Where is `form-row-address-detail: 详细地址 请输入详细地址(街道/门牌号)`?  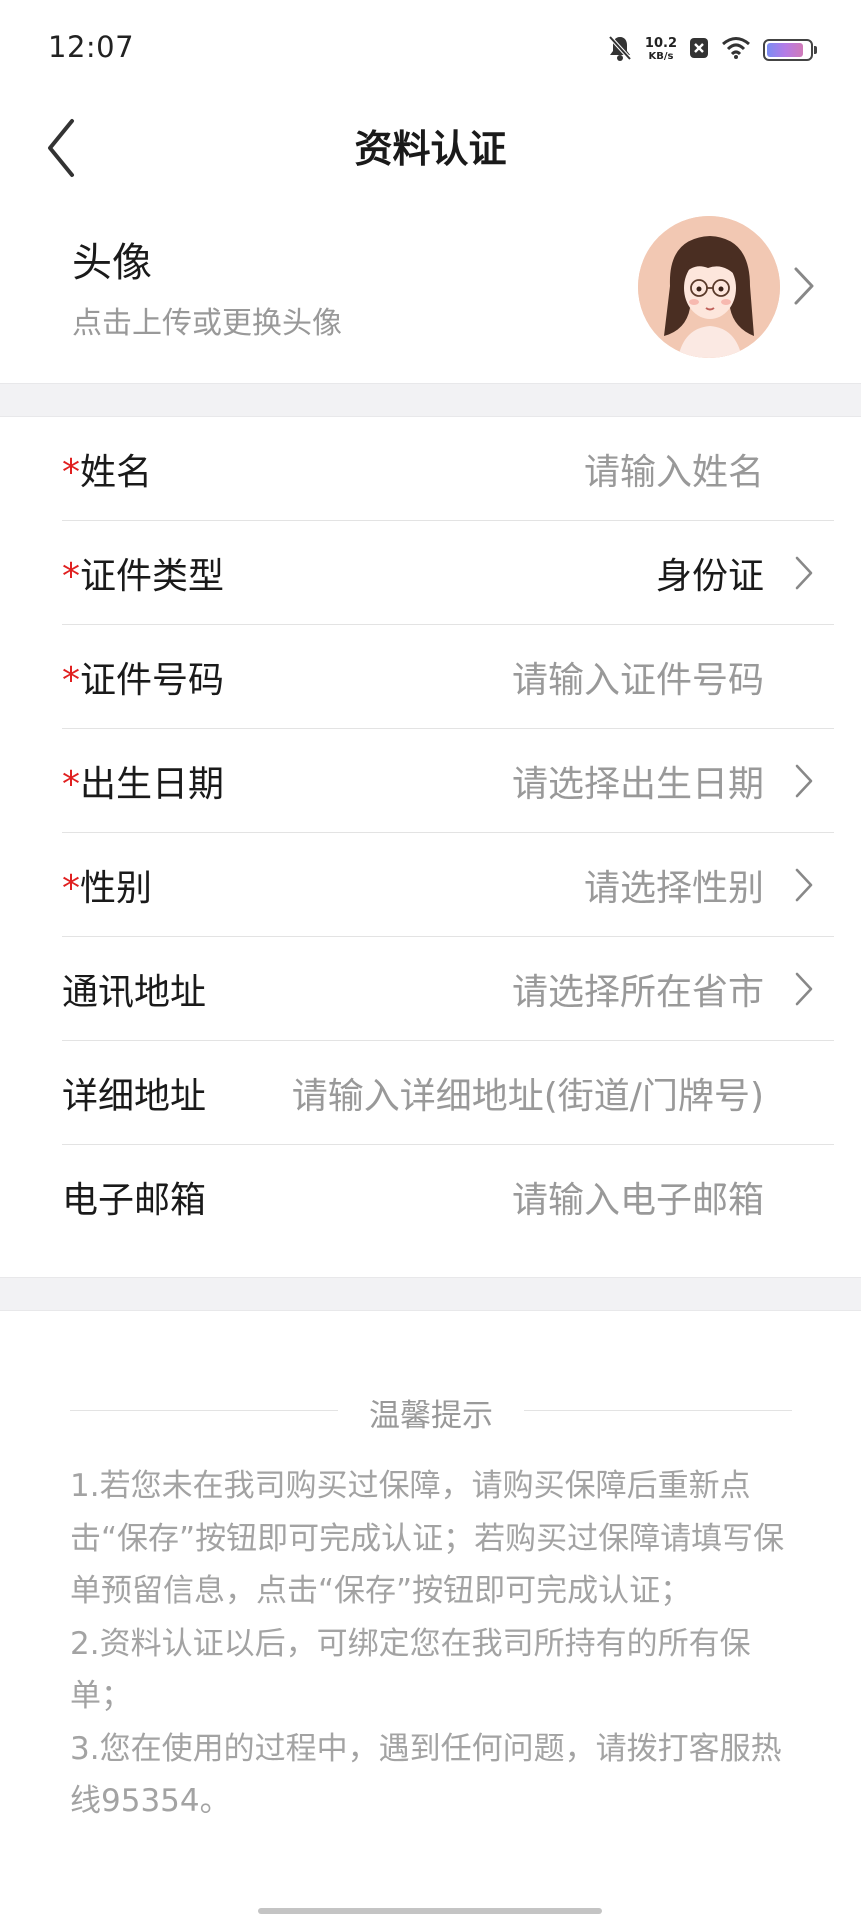 form-row-address-detail: 详细地址 请输入详细地址(街道/门牌号) is located at coordinates (448, 1093).